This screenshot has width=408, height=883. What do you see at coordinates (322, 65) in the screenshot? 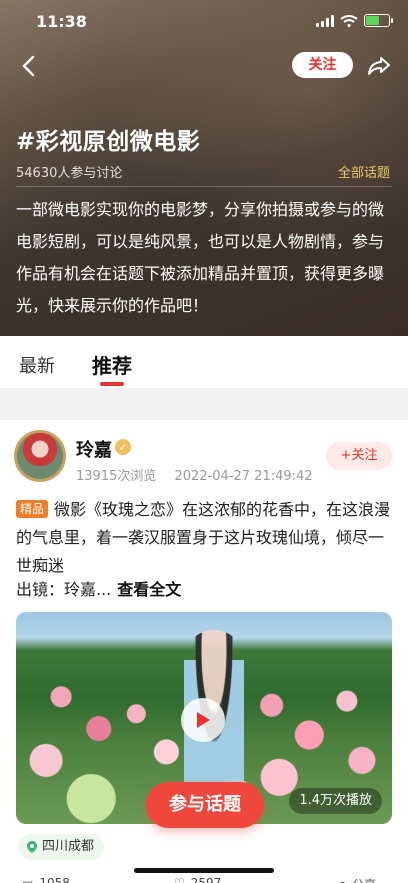
I see `follow-topic-button: 关注` at bounding box center [322, 65].